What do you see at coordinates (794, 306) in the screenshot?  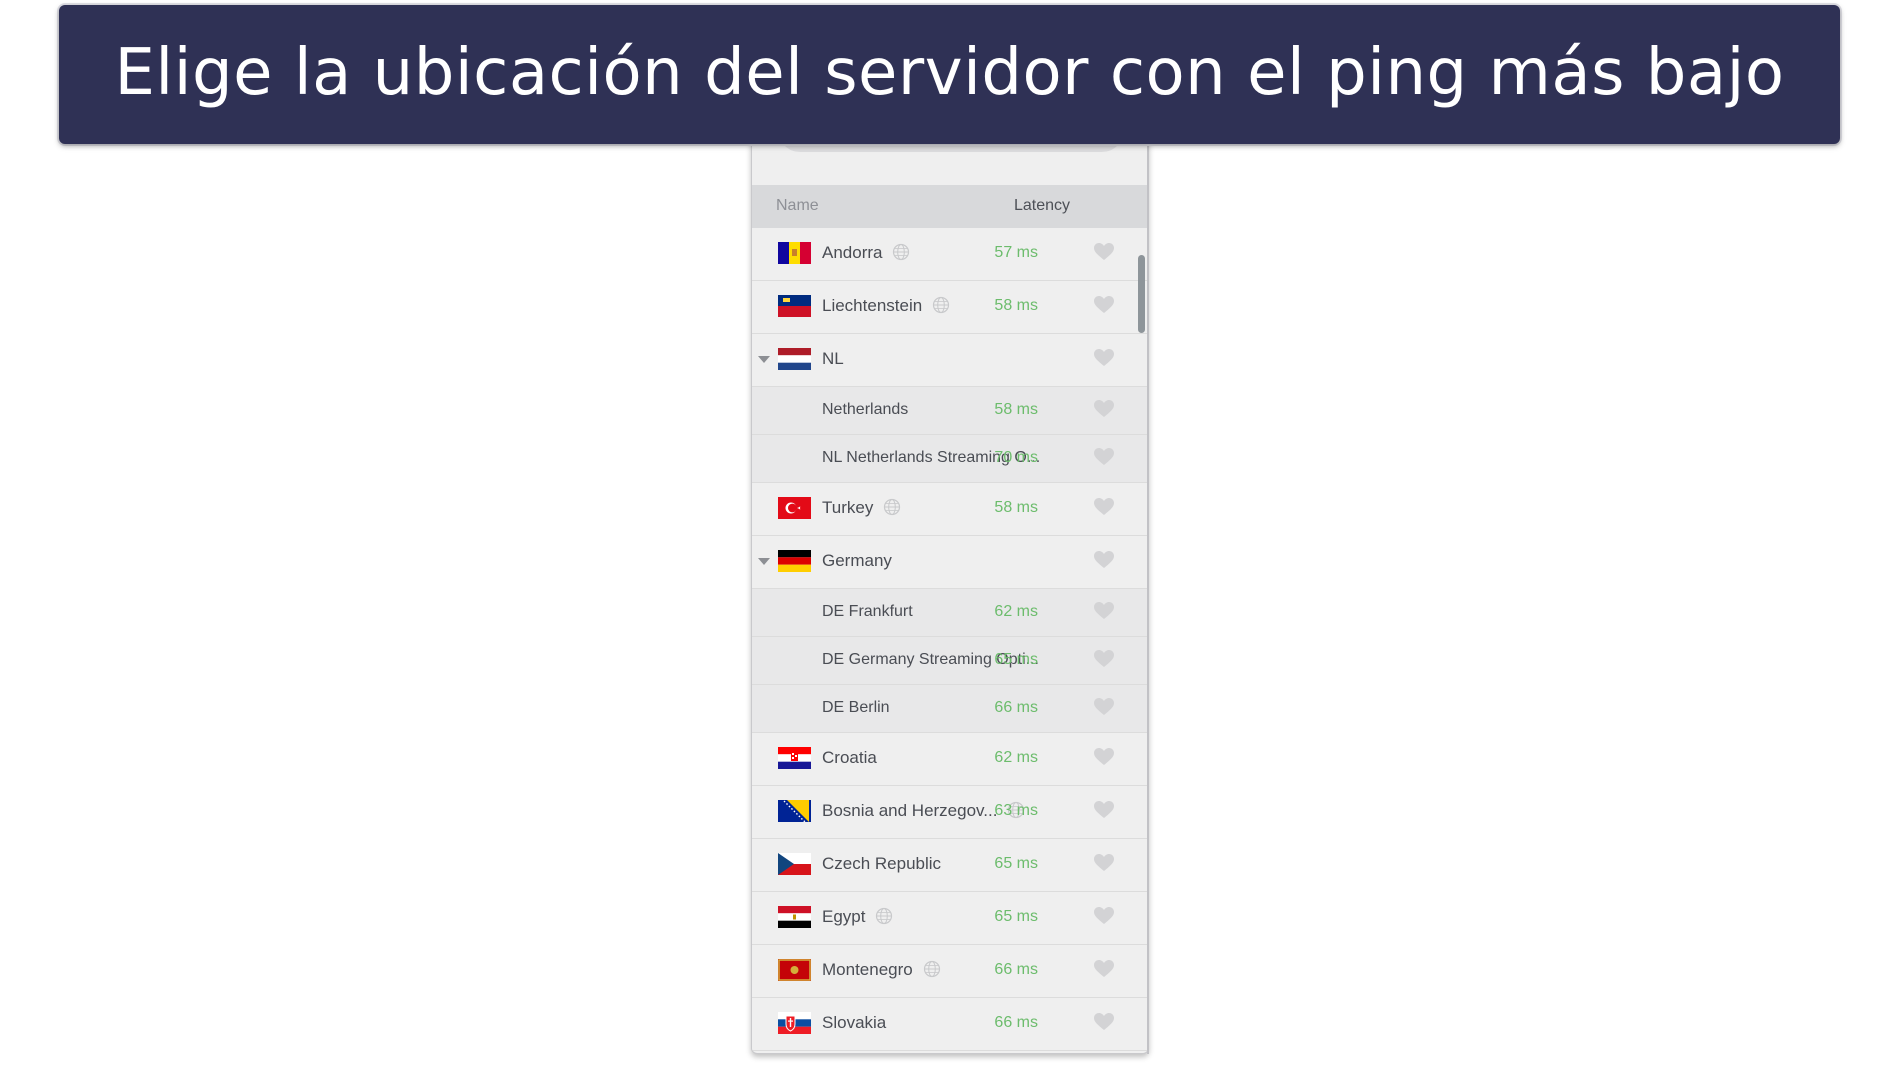 I see `flag-liechtenstein-icon` at bounding box center [794, 306].